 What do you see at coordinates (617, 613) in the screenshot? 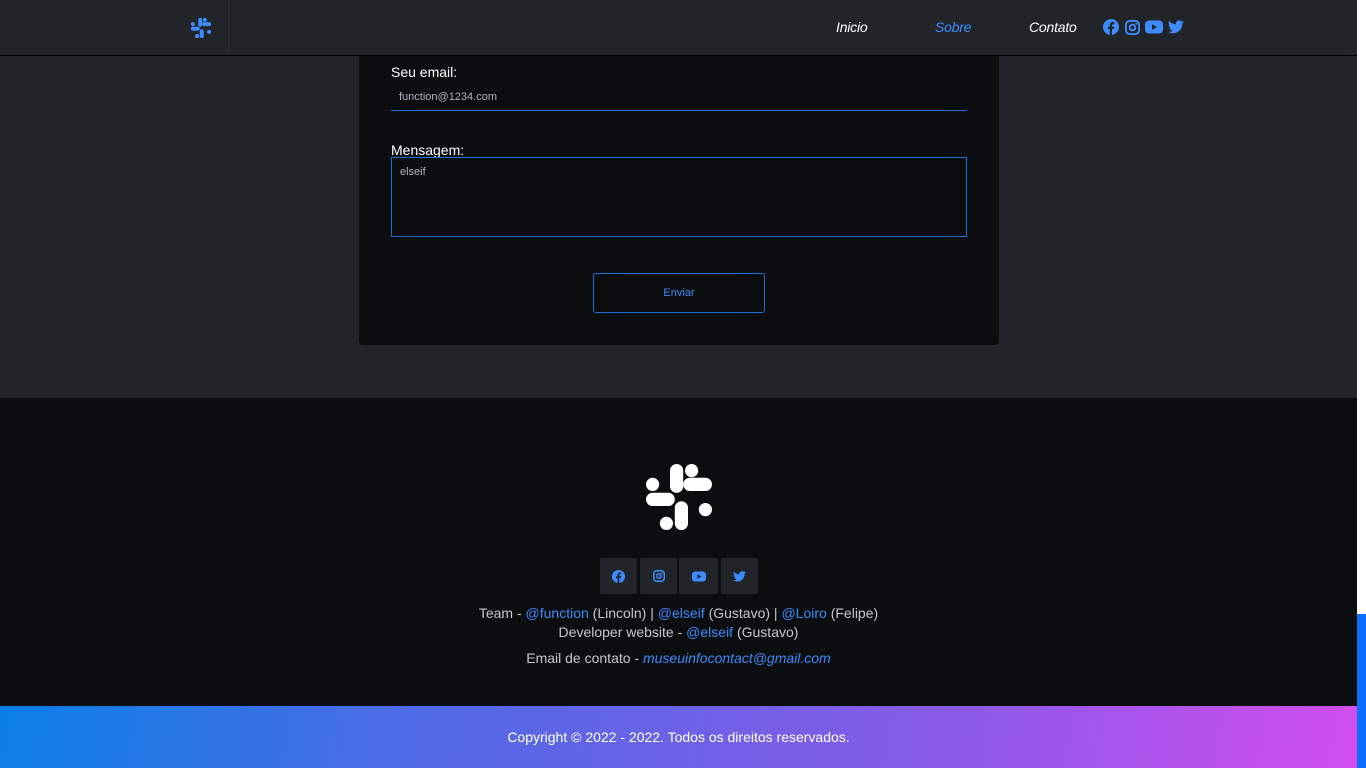
I see `team-name-lincoln: (Lincoln)` at bounding box center [617, 613].